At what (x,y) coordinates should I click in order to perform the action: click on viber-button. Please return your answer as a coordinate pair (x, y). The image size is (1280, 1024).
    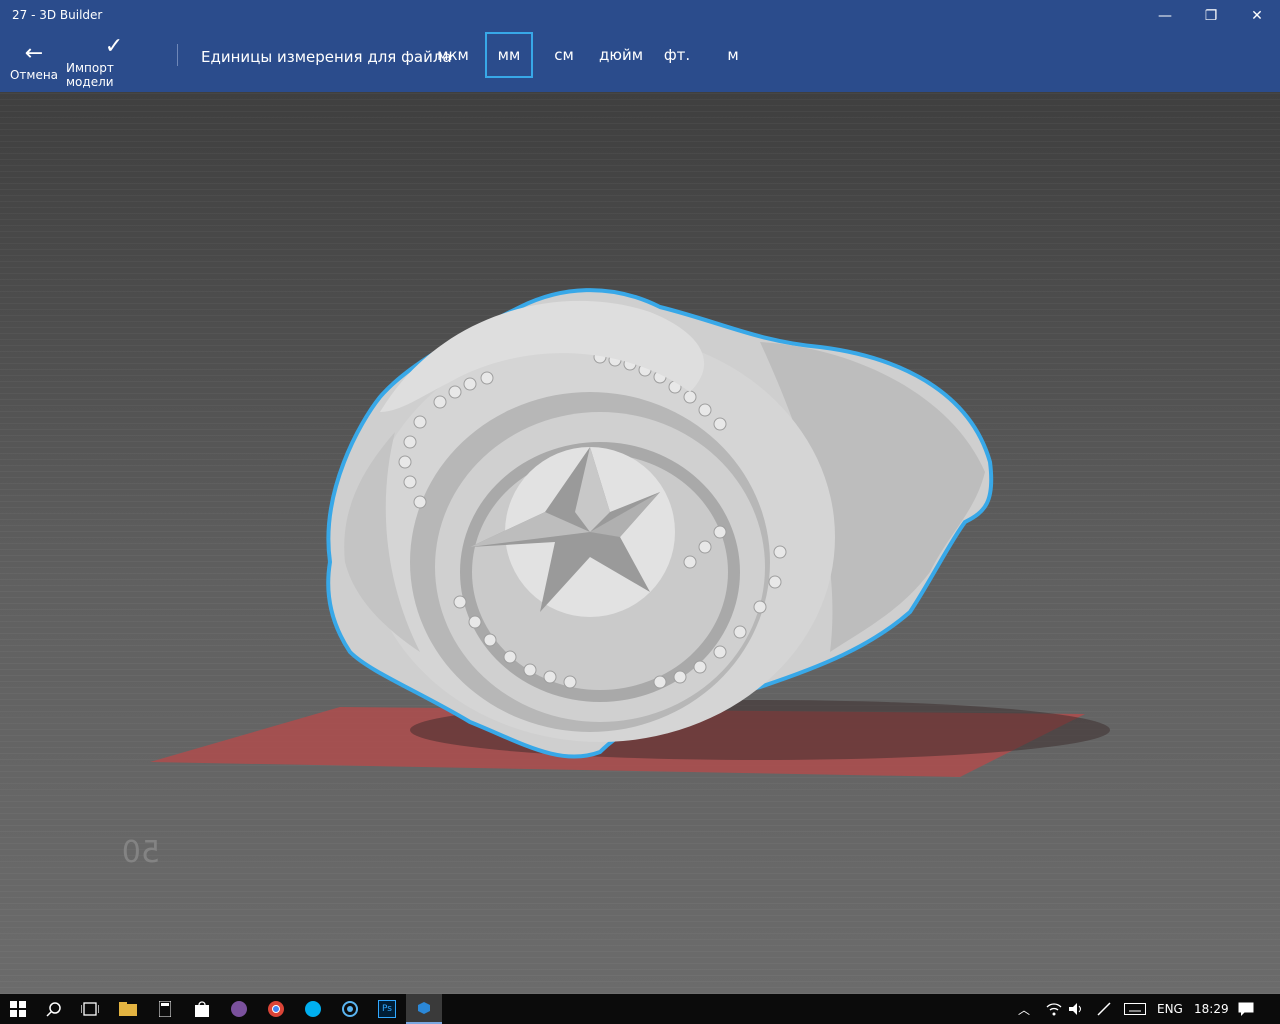
    Looking at the image, I should click on (239, 1009).